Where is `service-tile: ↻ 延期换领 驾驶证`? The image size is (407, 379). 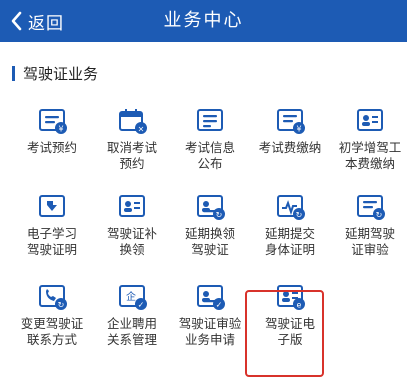 service-tile: ↻ 延期换领 驾驶证 is located at coordinates (210, 226).